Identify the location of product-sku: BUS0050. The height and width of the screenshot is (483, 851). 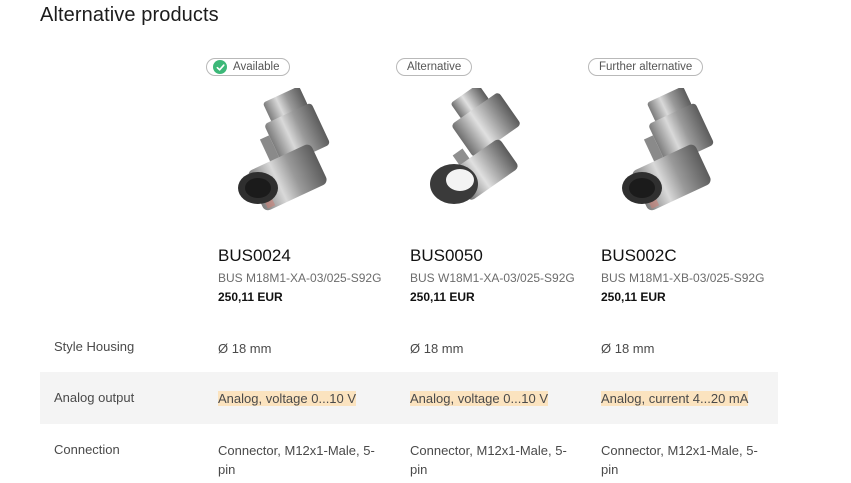
(446, 256).